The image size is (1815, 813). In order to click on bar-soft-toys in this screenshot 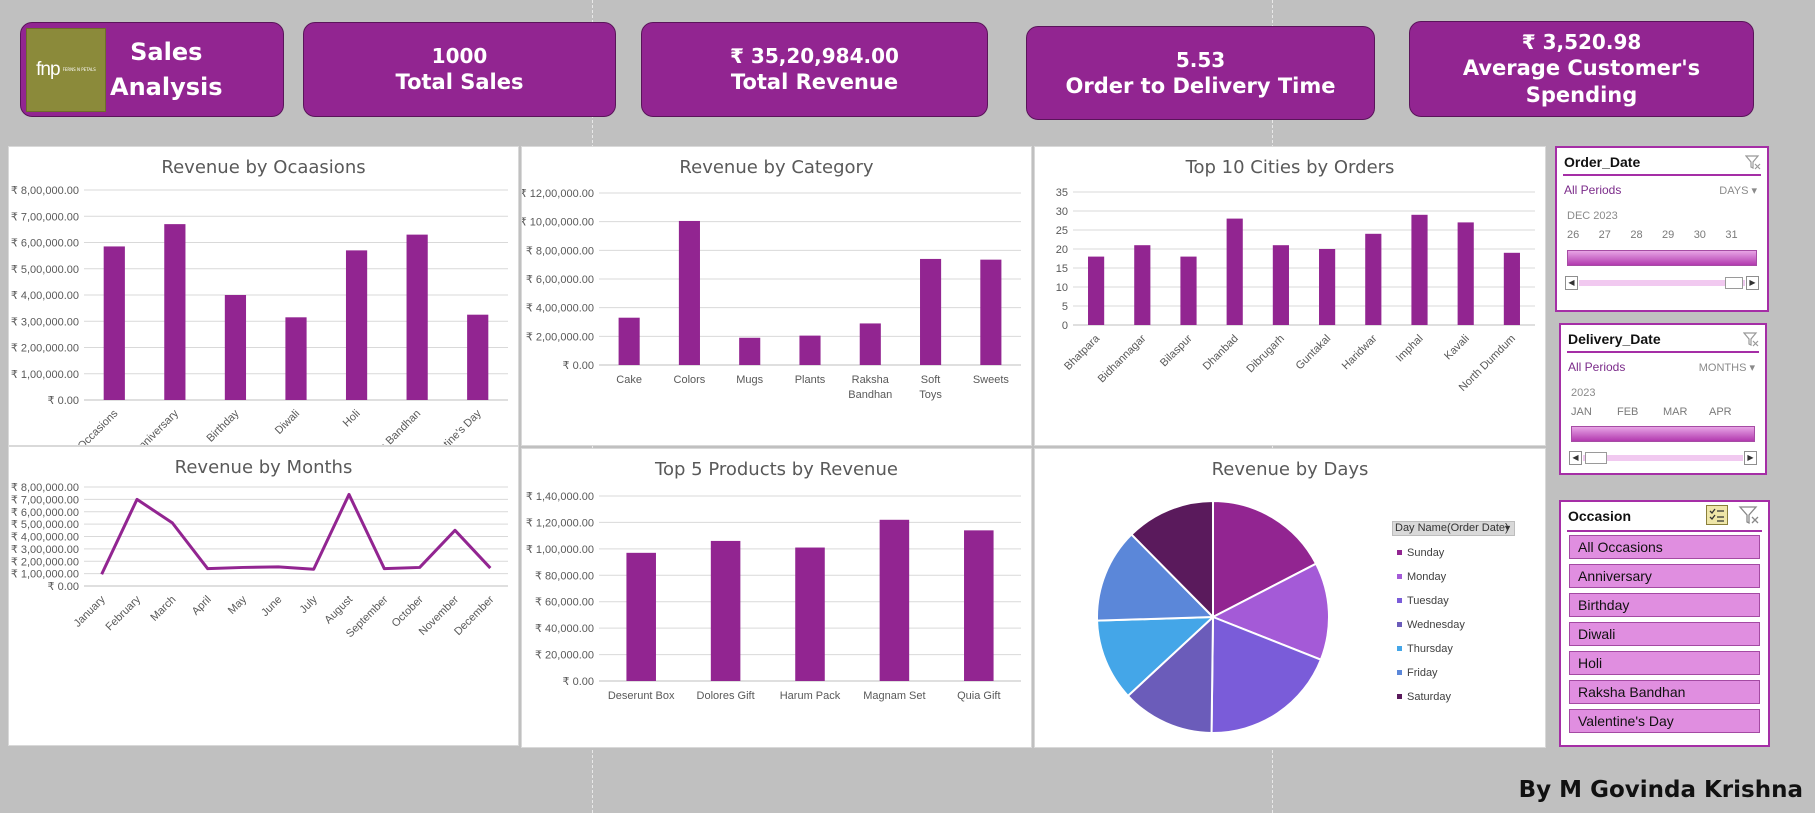, I will do `click(931, 311)`.